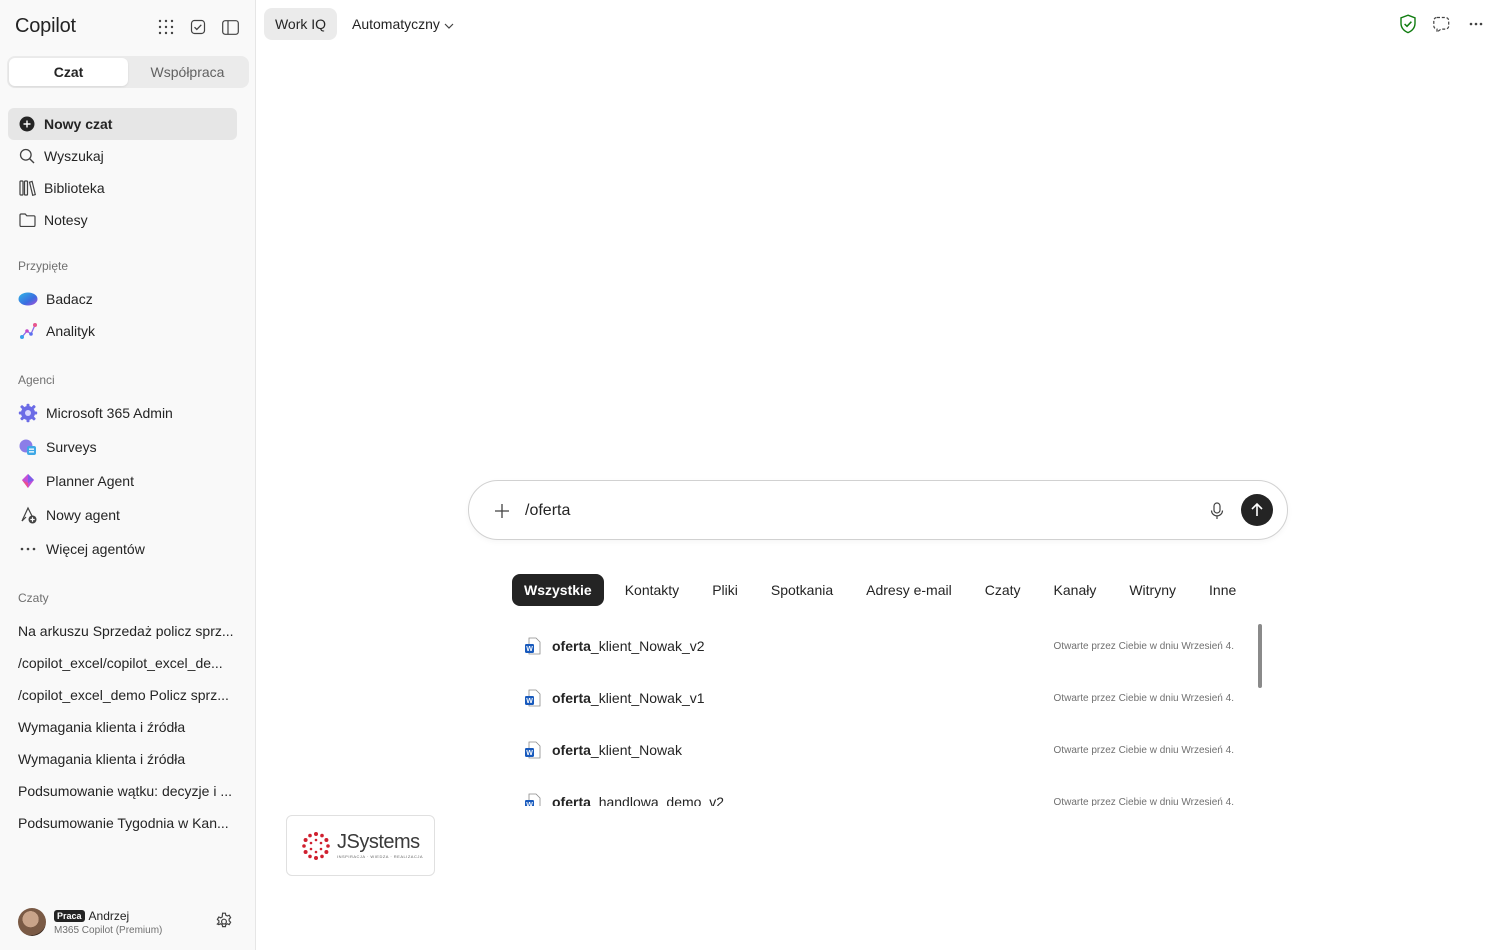 The width and height of the screenshot is (1500, 950). I want to click on new-agent-icon, so click(28, 515).